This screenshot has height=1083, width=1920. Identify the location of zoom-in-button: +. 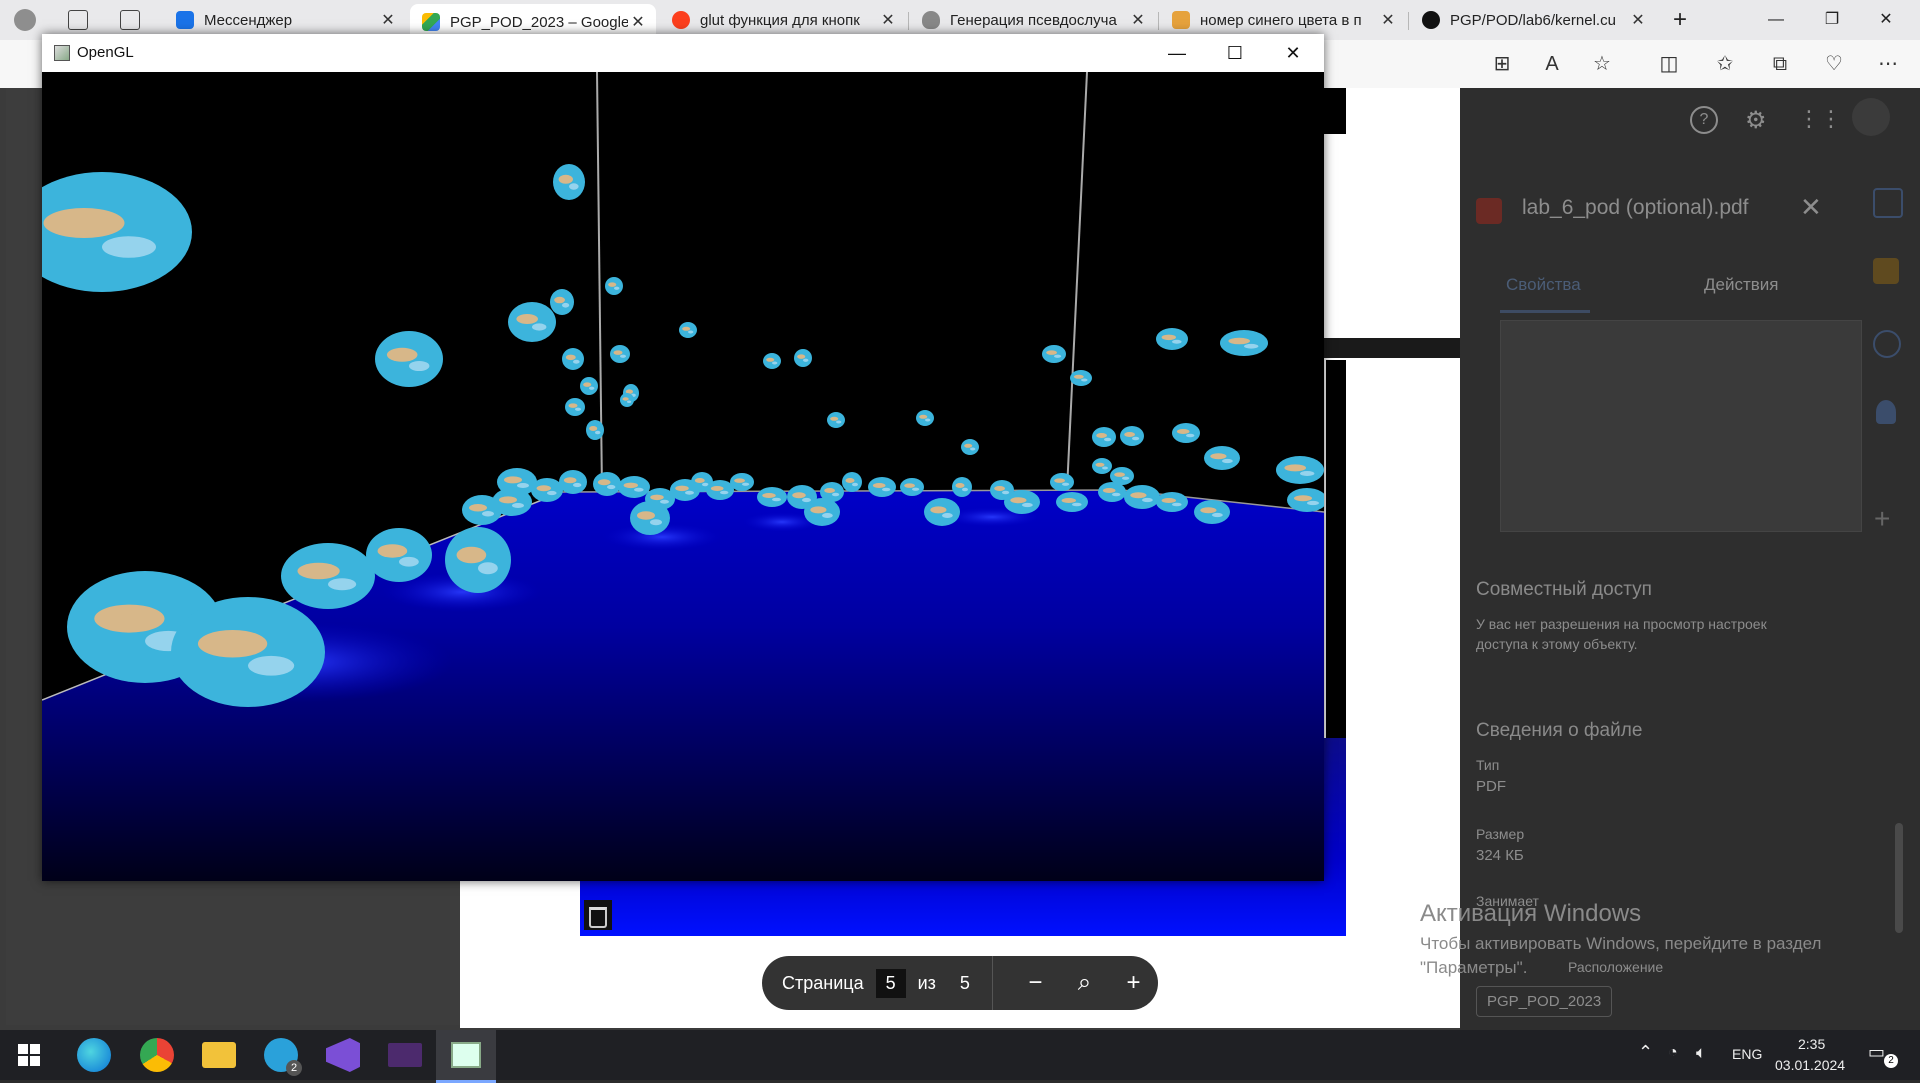
(1133, 983).